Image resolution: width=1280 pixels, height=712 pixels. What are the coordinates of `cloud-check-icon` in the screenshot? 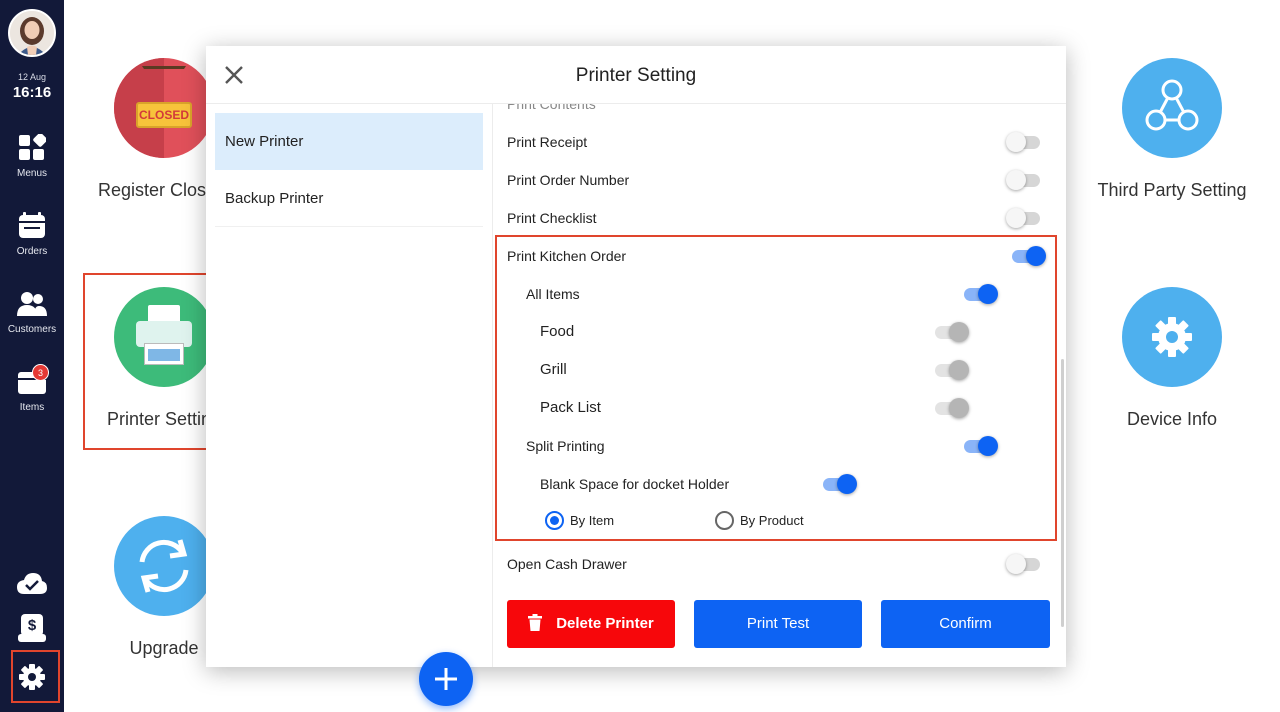 It's located at (32, 583).